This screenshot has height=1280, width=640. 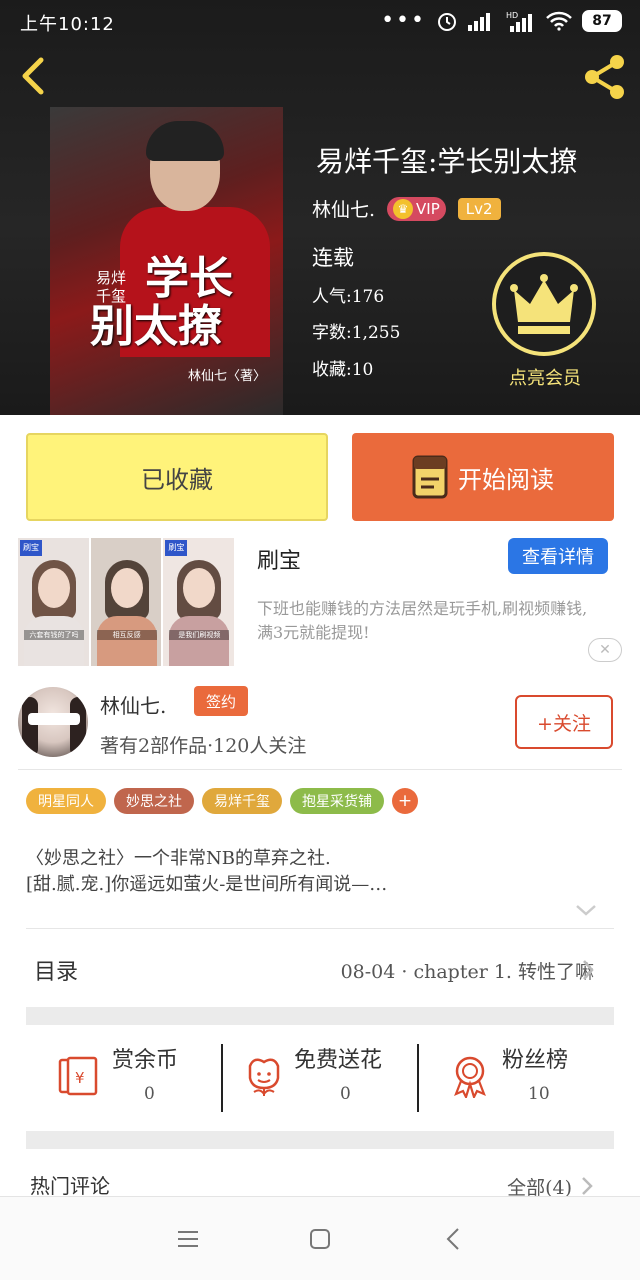 What do you see at coordinates (605, 77) in the screenshot?
I see `share-icon` at bounding box center [605, 77].